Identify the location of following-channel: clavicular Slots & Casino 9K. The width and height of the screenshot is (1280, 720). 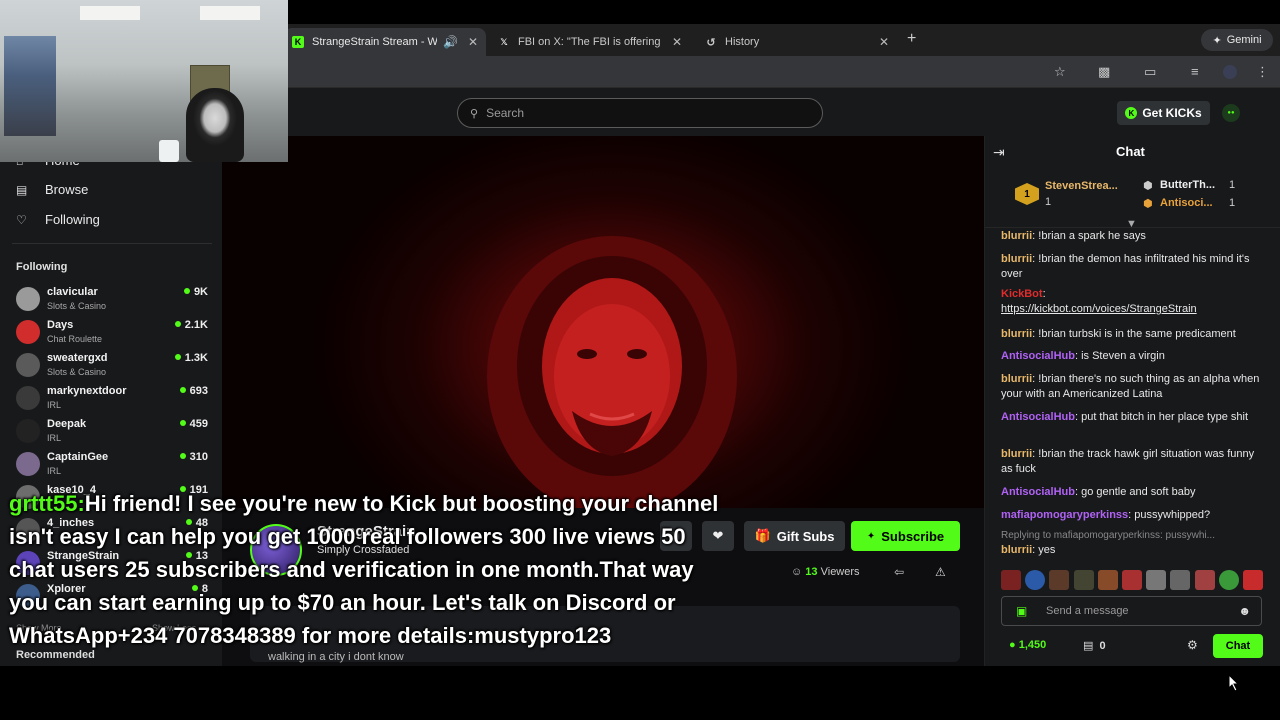
(112, 300).